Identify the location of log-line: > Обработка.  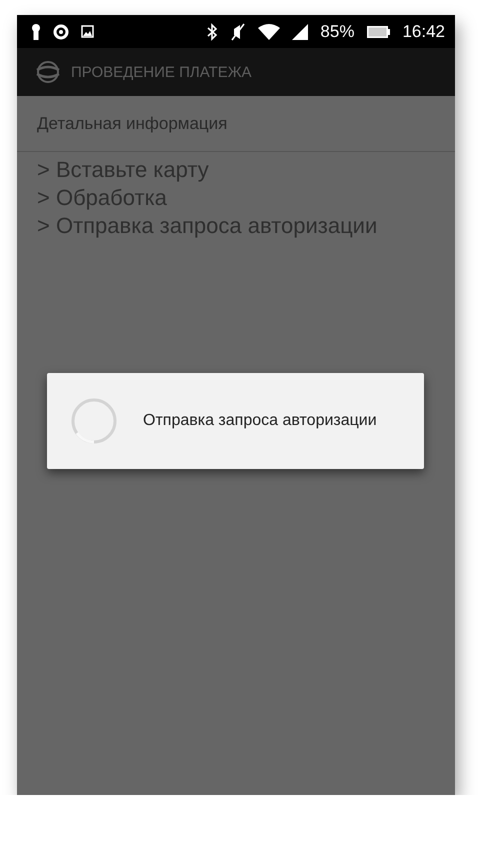
(102, 198).